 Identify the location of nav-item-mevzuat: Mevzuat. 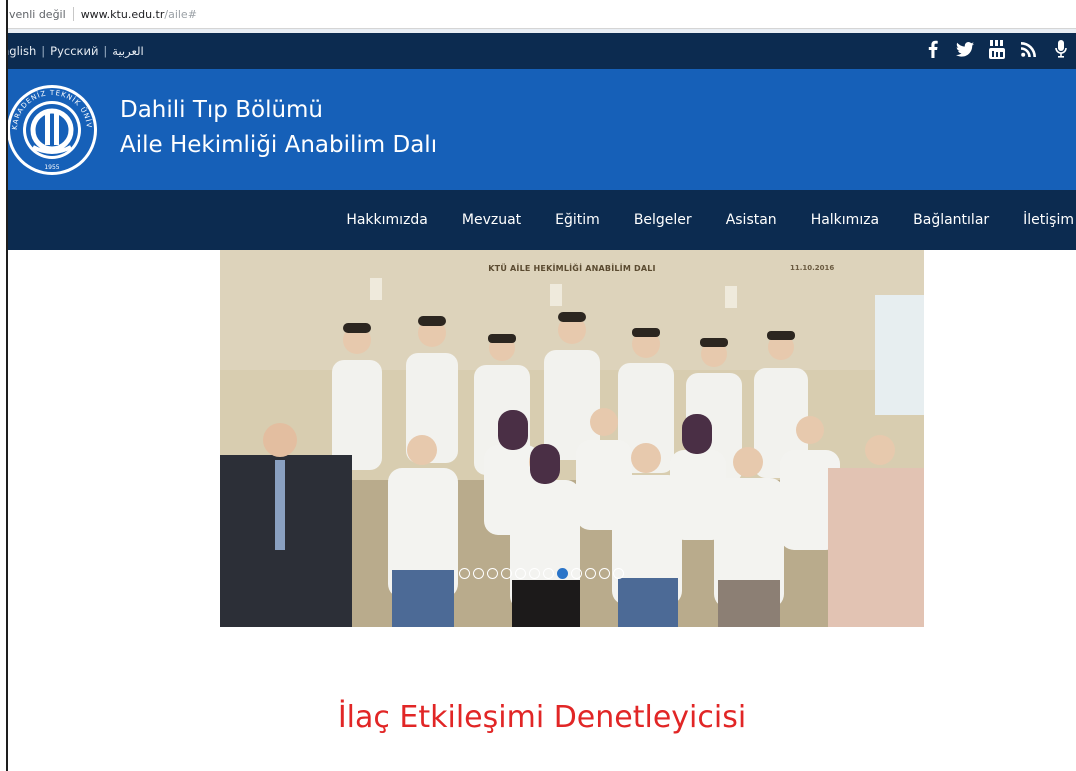
(491, 220).